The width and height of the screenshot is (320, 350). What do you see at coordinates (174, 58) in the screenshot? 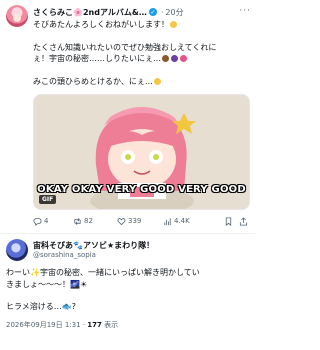
I see `galaxy-emoji-icon` at bounding box center [174, 58].